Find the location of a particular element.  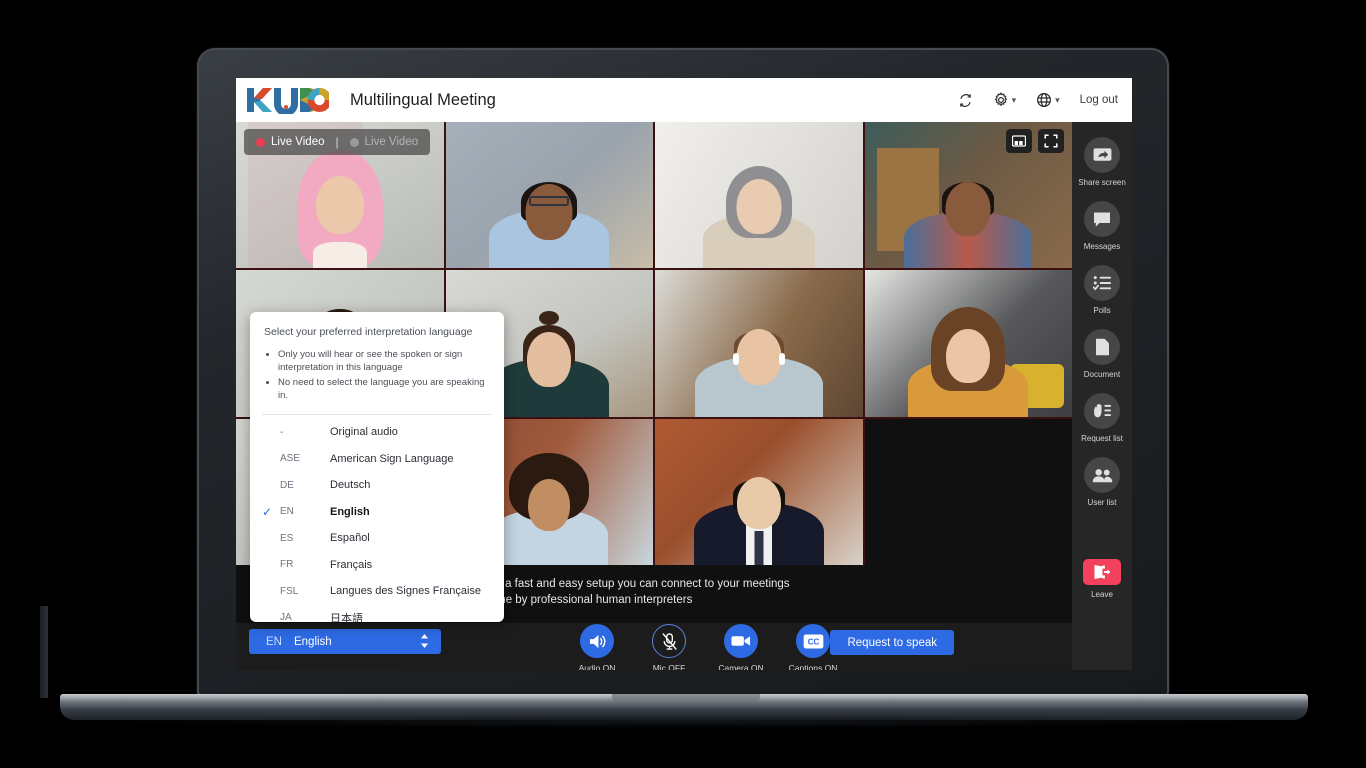

language-name: Español is located at coordinates (350, 538).